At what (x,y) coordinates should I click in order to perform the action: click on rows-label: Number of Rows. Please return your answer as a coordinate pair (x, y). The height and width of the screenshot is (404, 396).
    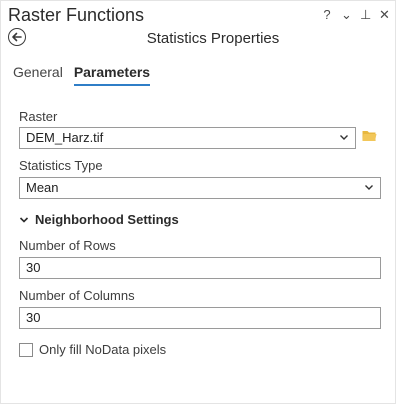
    Looking at the image, I should click on (67, 245).